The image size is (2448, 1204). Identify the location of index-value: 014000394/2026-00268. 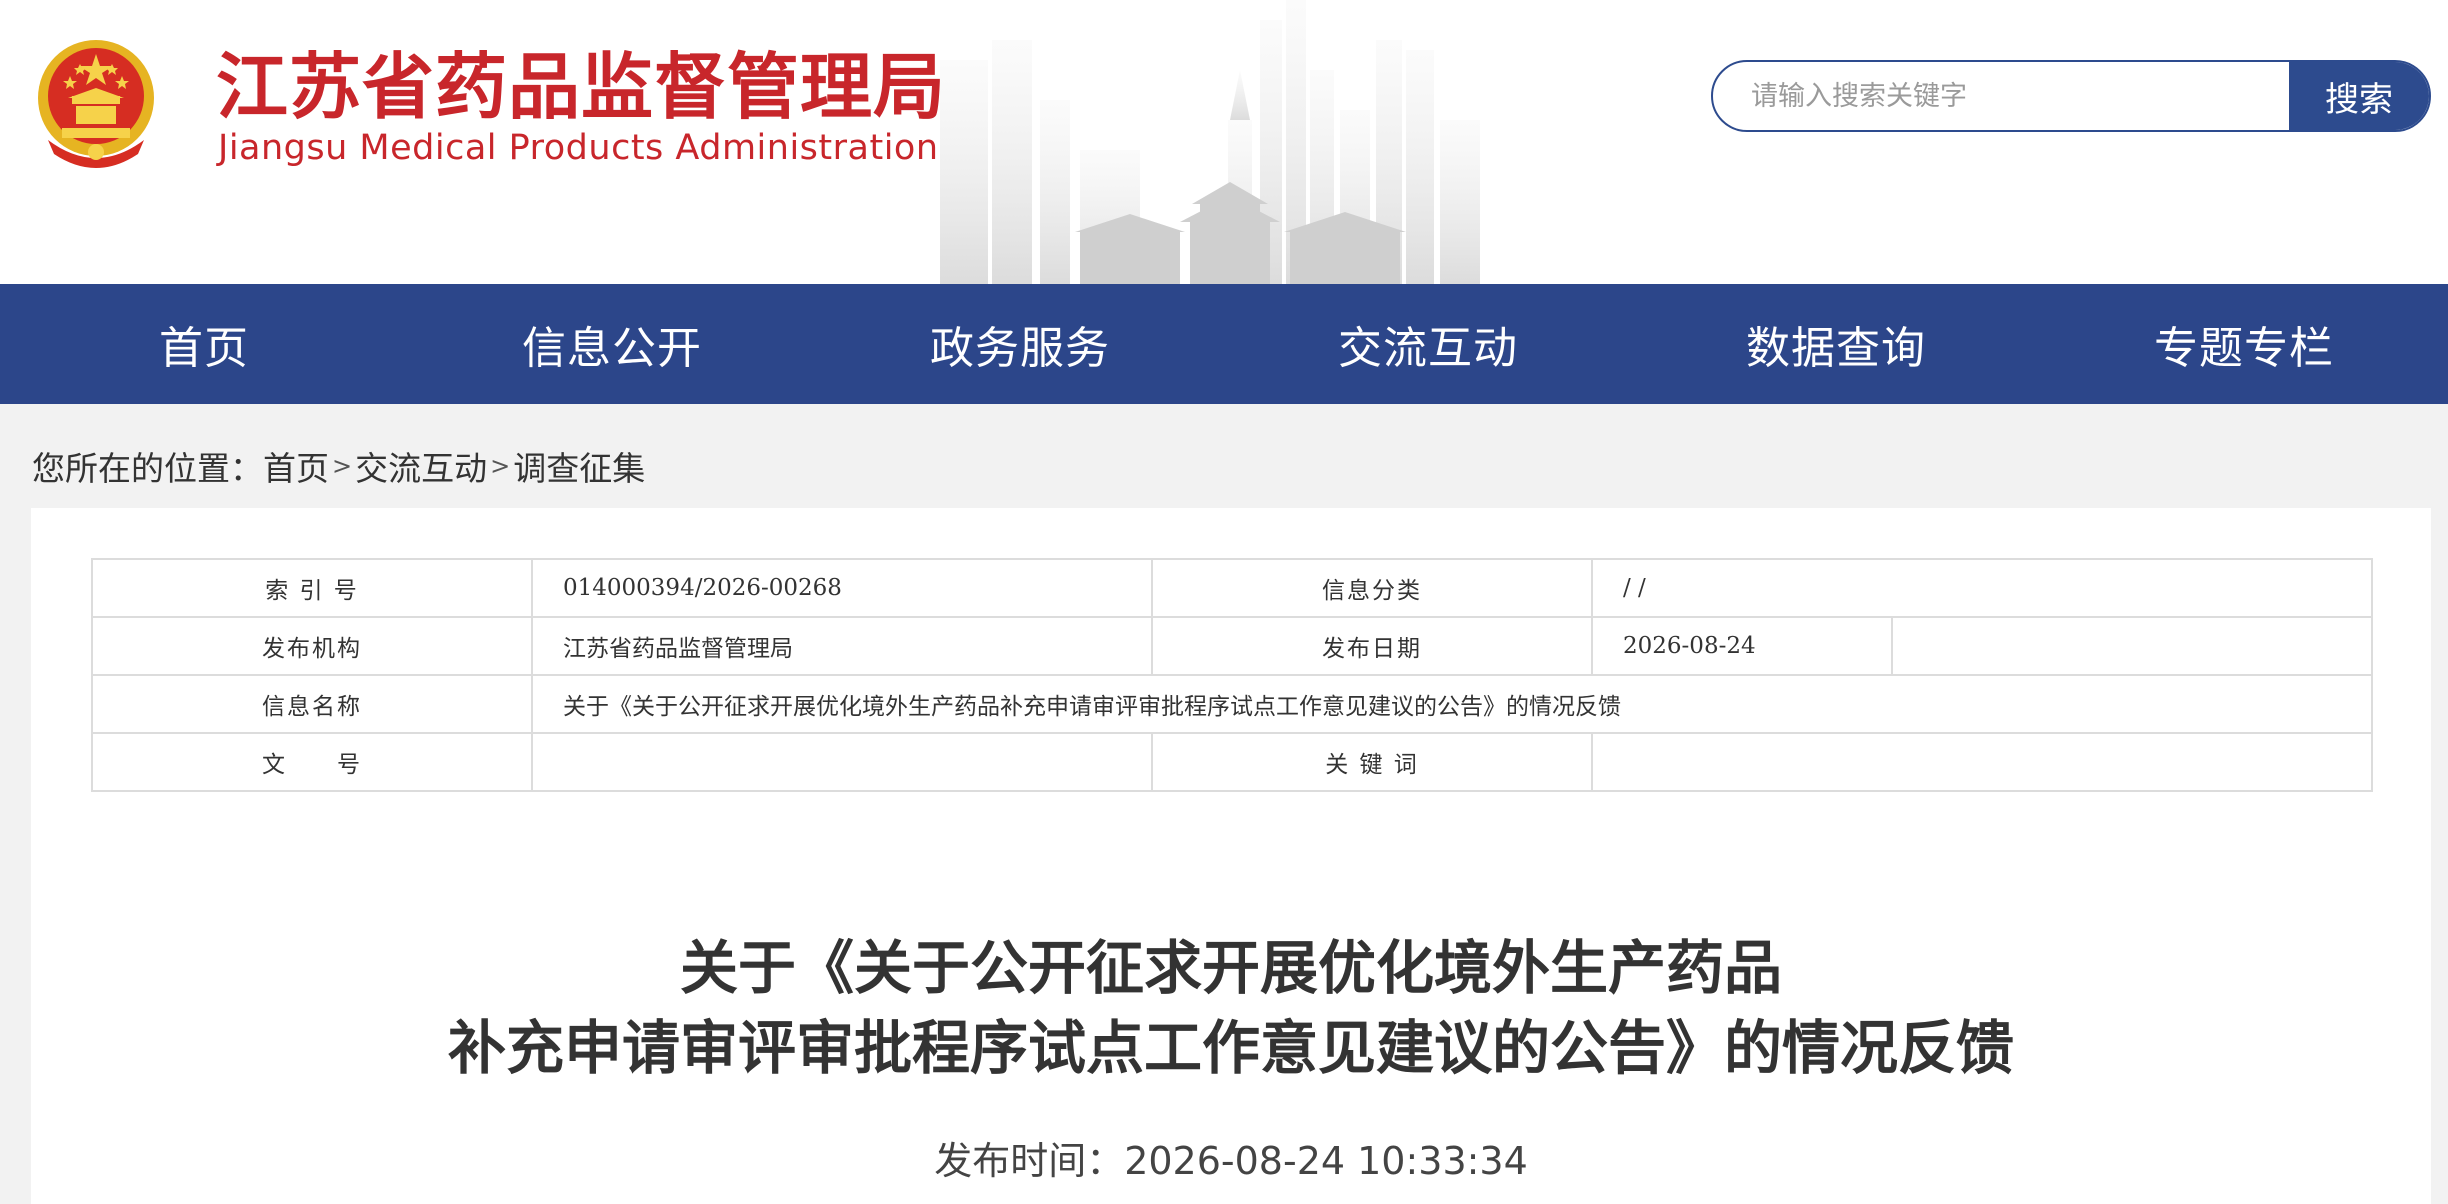
(842, 588).